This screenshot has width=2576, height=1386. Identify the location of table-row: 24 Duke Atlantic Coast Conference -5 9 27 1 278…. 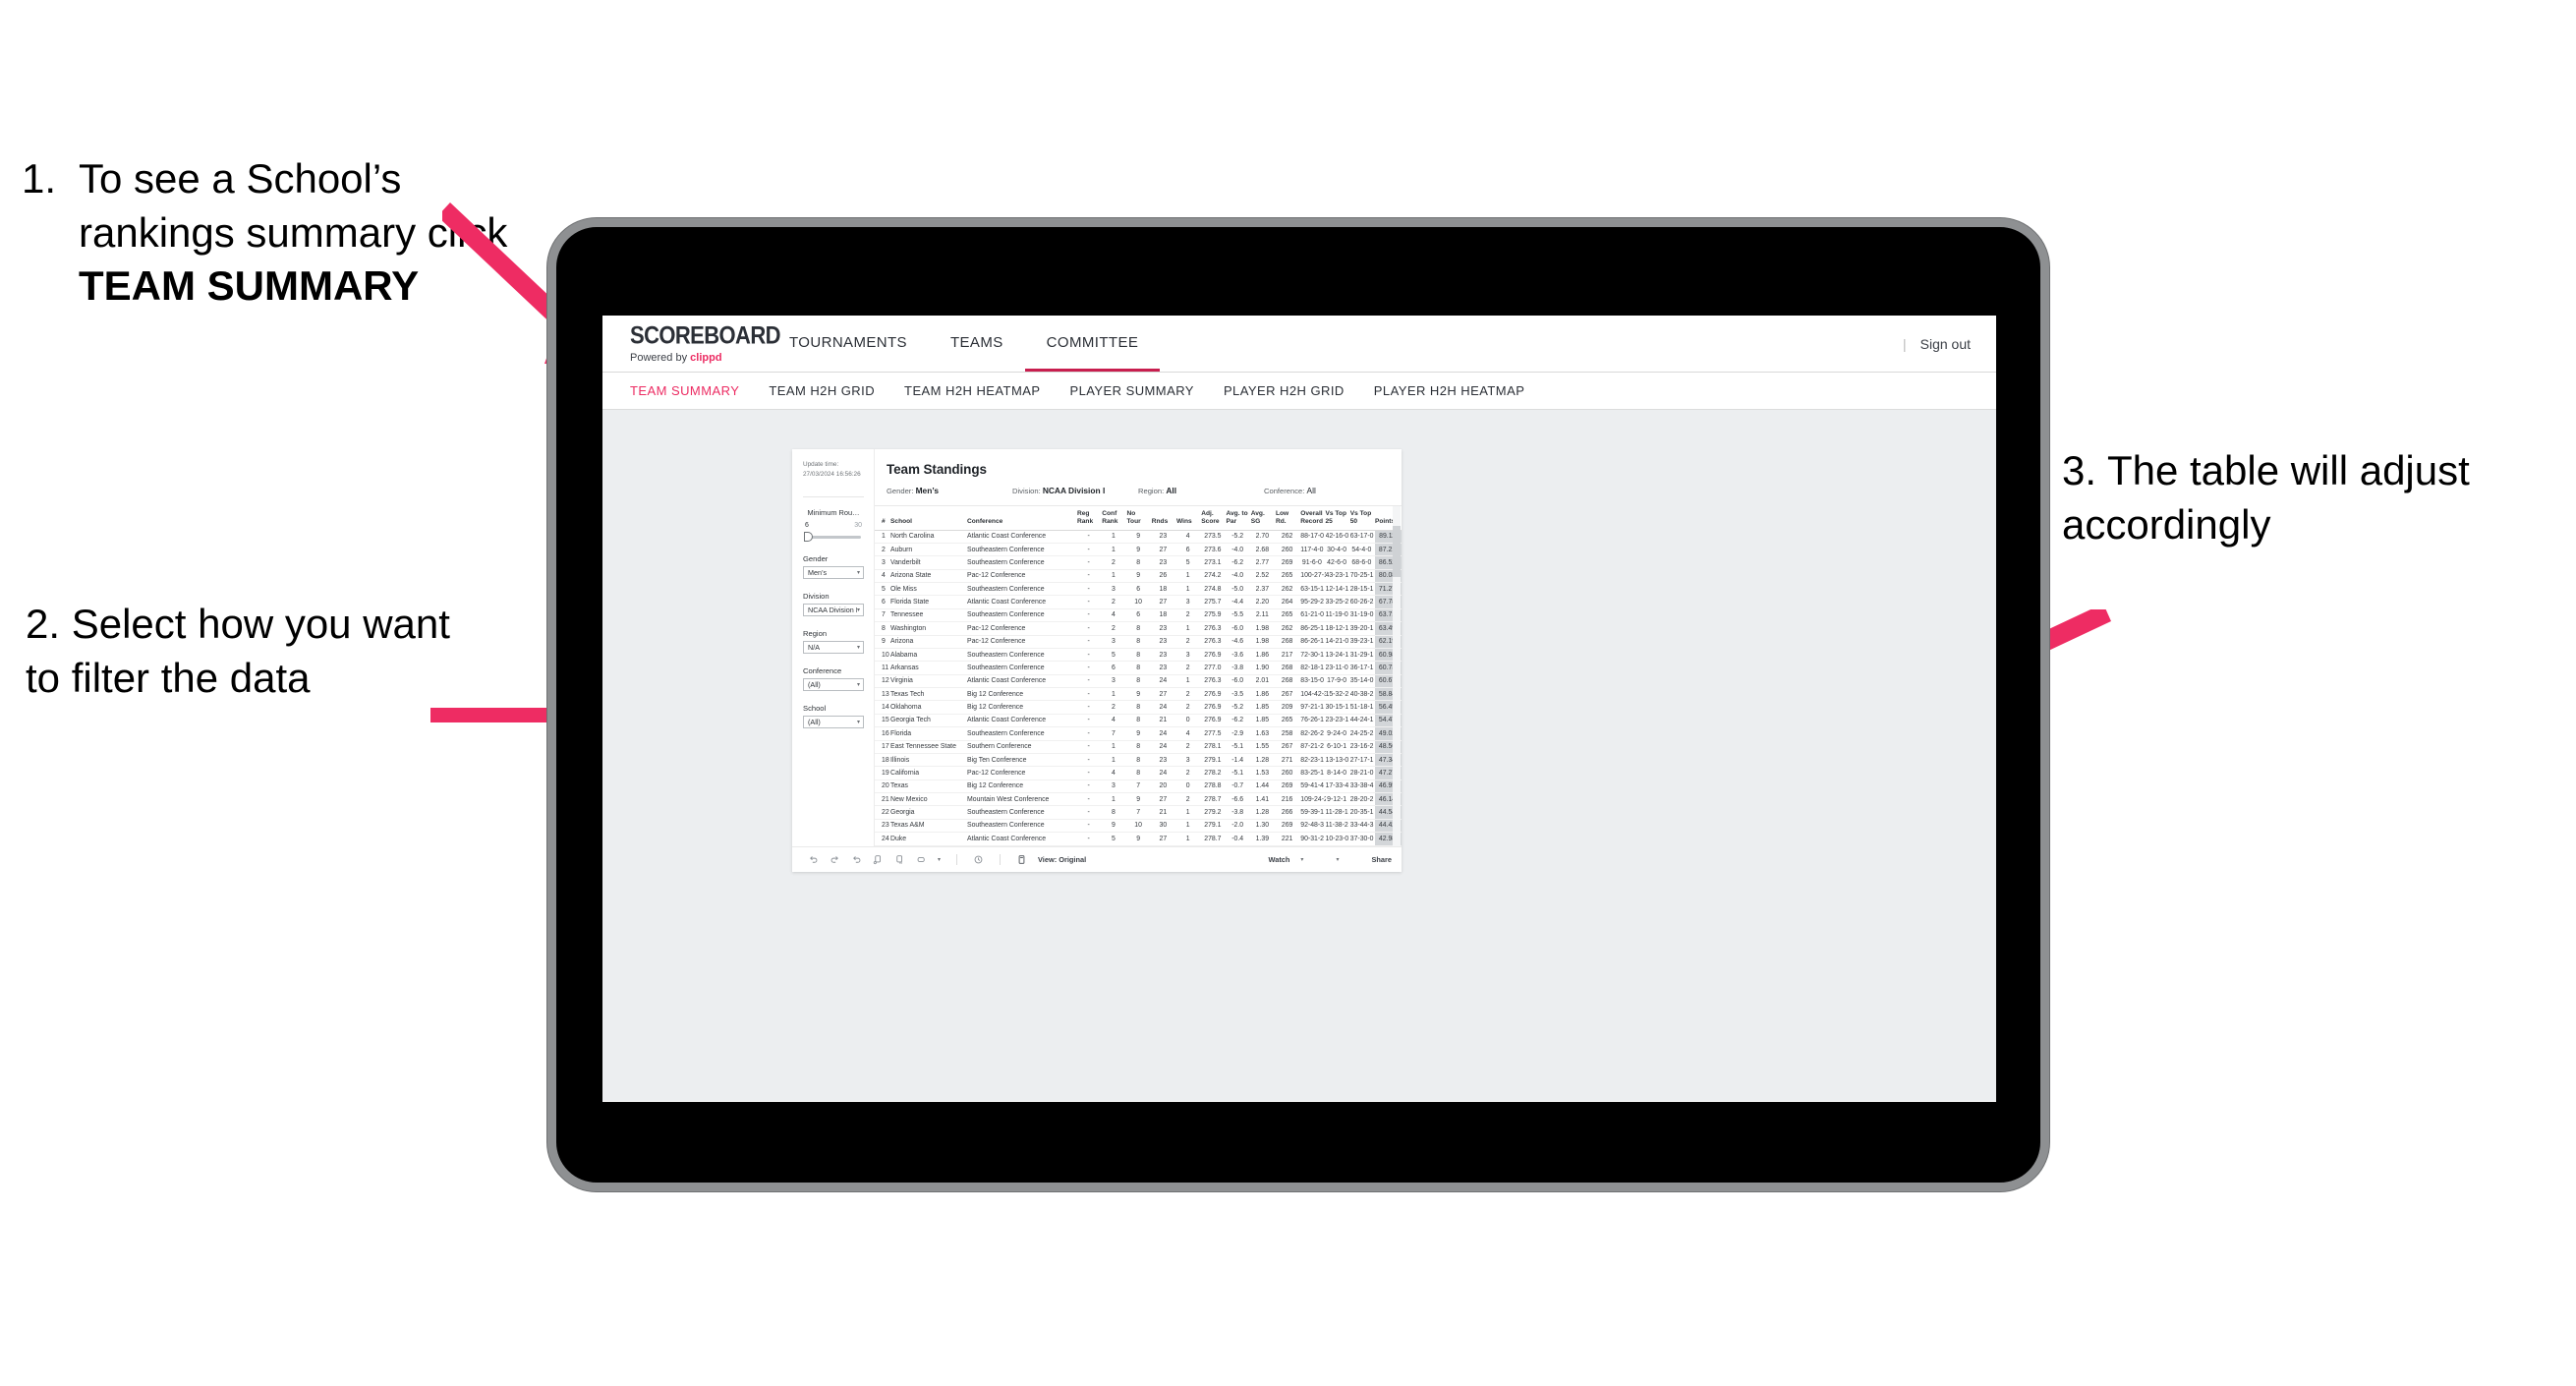
(1138, 839).